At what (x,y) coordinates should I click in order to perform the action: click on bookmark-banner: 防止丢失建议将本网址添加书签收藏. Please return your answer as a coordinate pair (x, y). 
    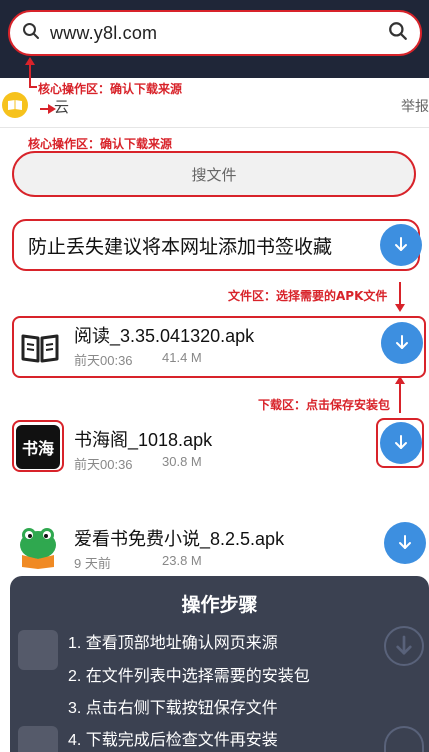
    Looking at the image, I should click on (216, 245).